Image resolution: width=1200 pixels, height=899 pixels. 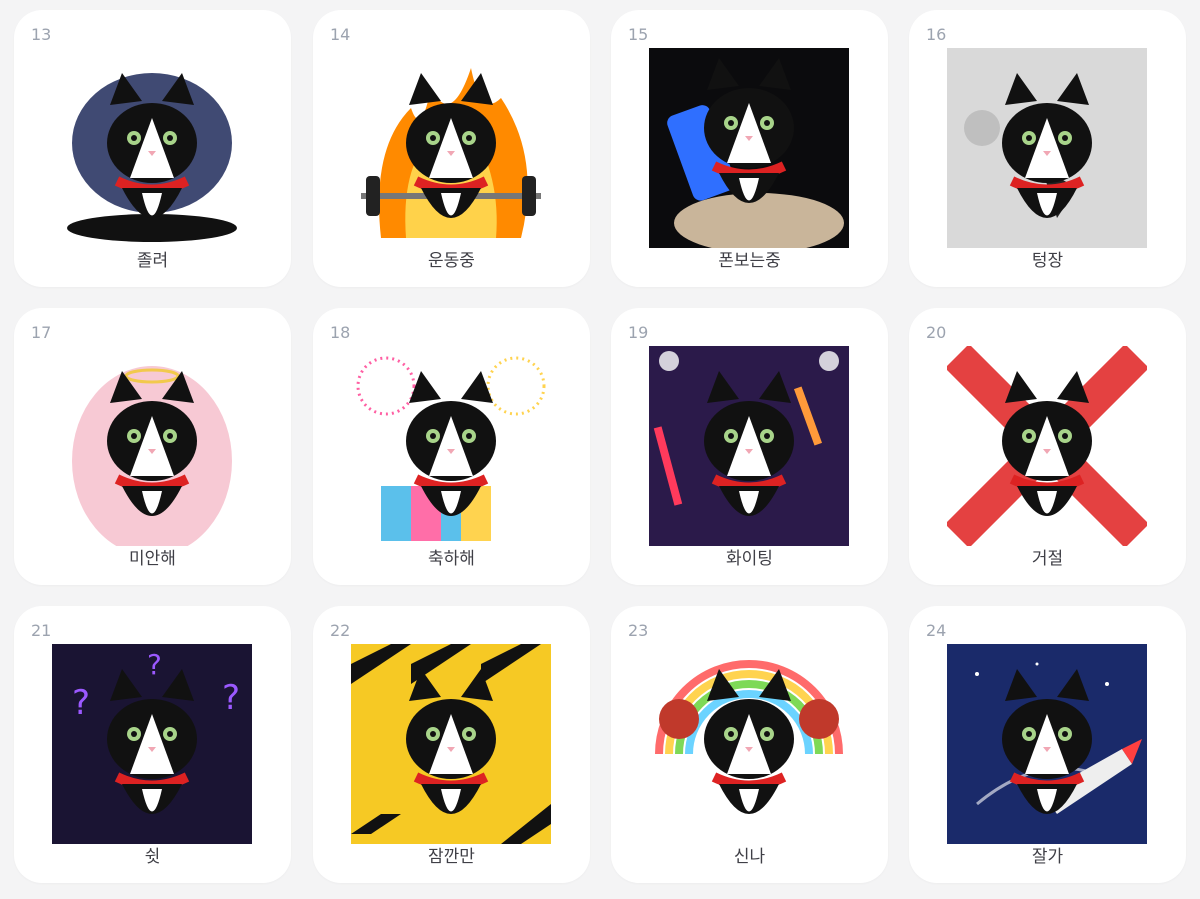 I want to click on congrats-cat-icon, so click(x=451, y=446).